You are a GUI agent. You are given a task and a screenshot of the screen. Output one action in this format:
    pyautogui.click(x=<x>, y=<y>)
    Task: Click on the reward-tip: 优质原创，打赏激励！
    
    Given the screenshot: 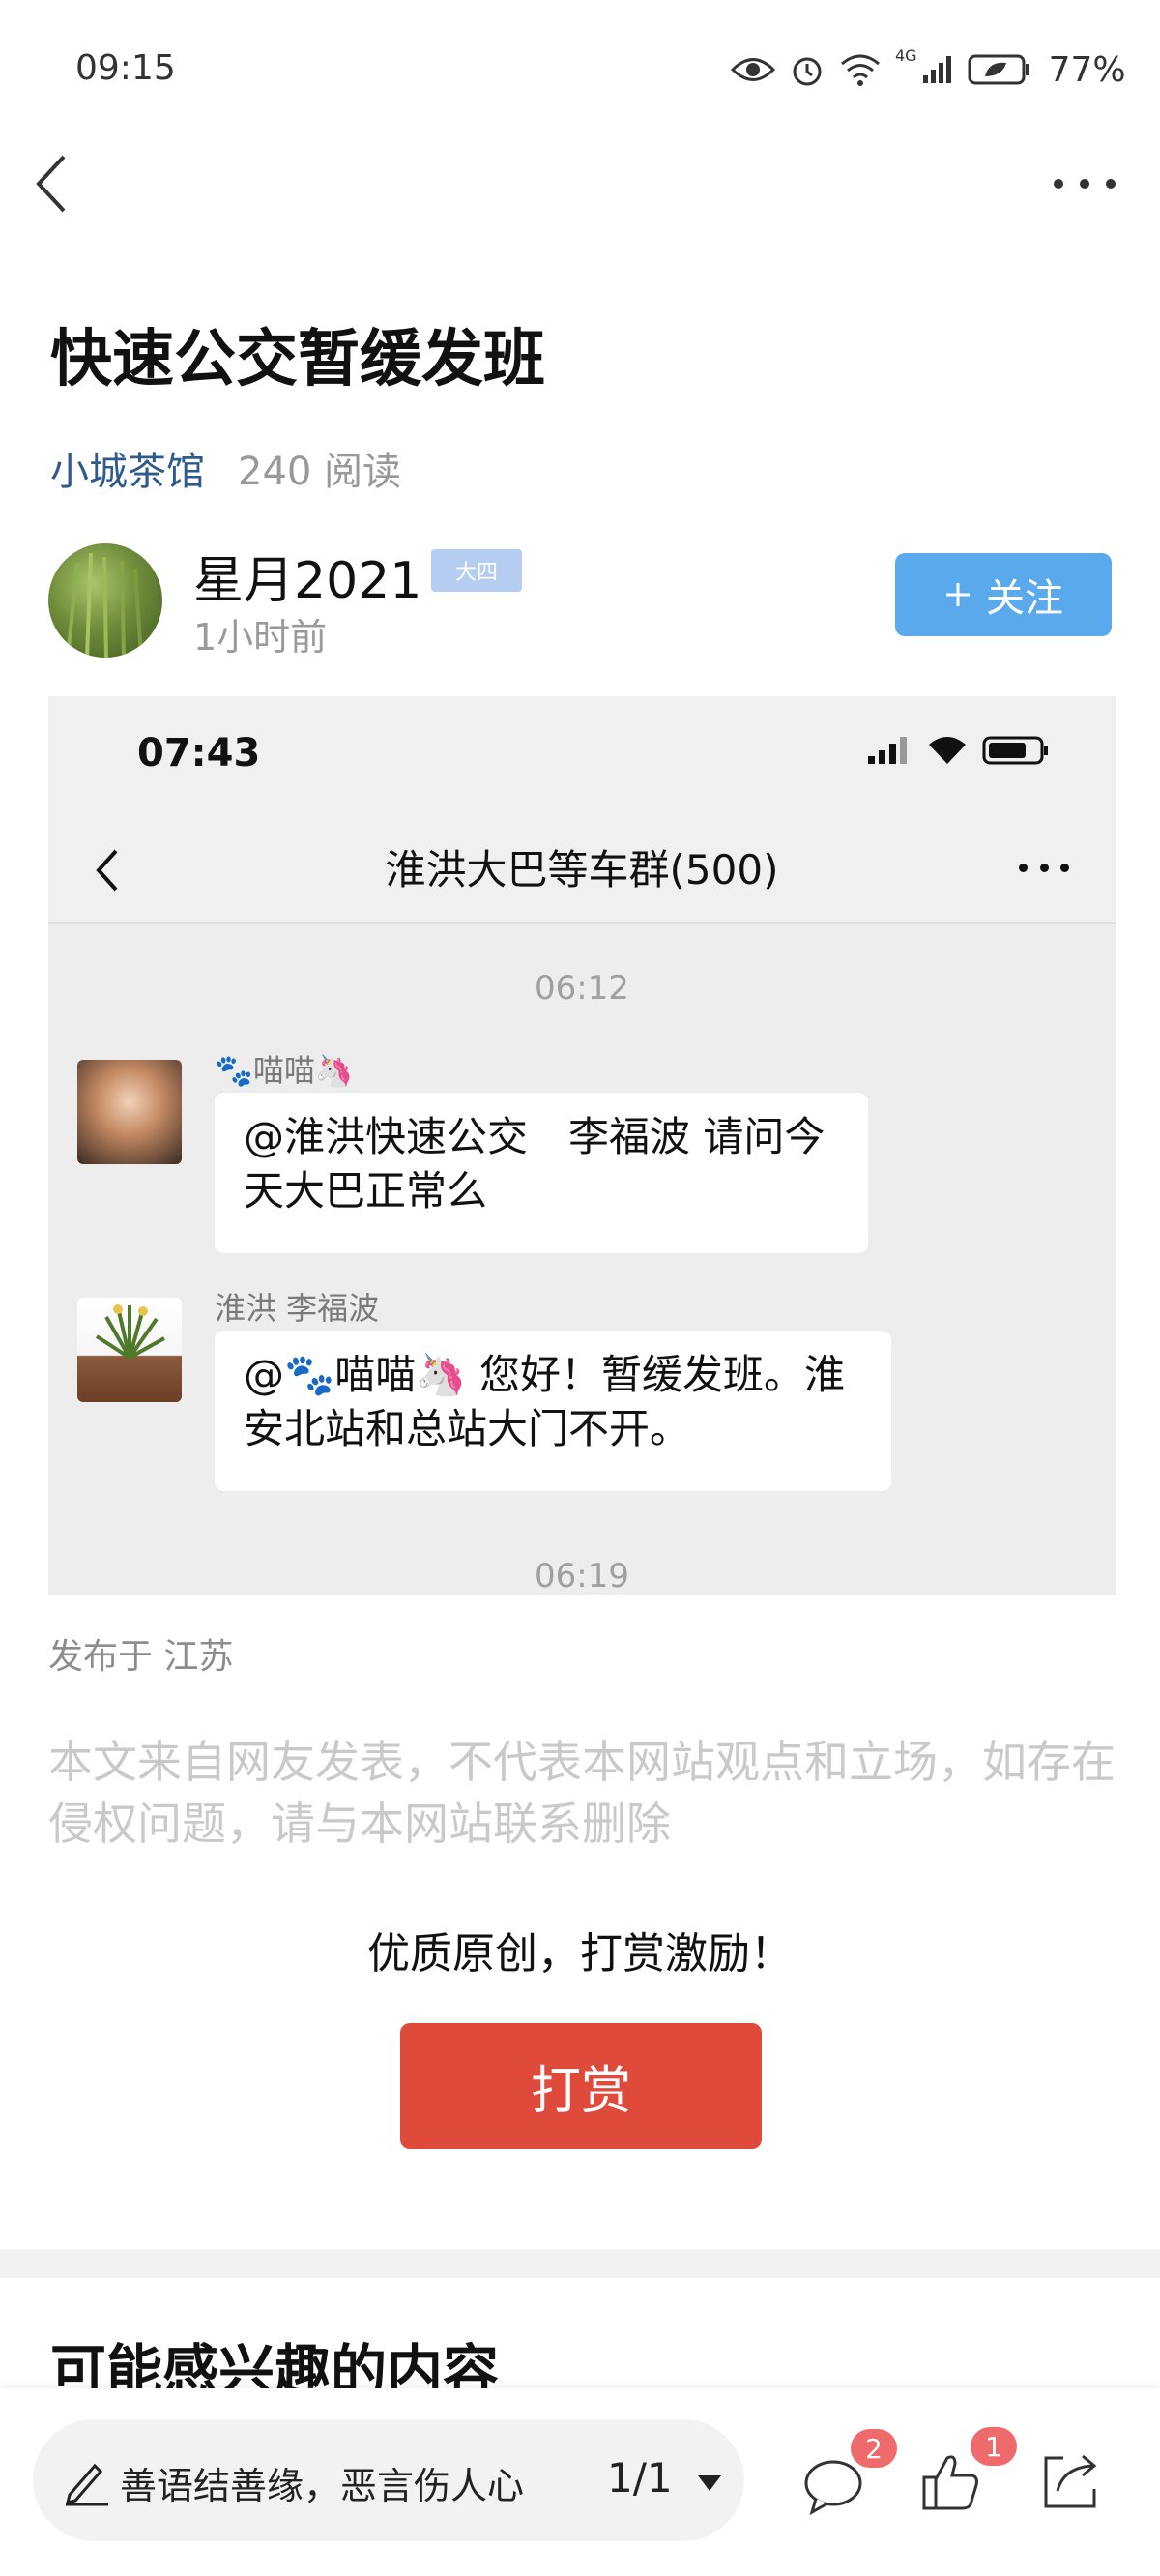 What is the action you would take?
    pyautogui.click(x=580, y=1953)
    